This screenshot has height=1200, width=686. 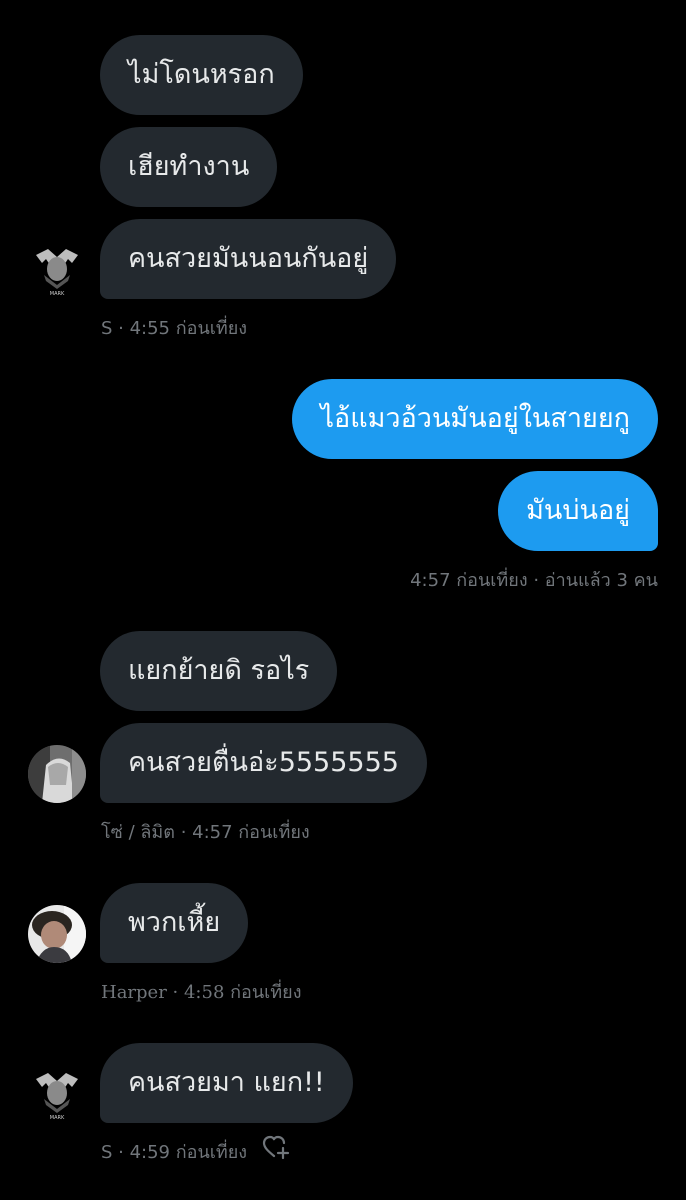 What do you see at coordinates (174, 1152) in the screenshot?
I see `message-meta: S · 4:59 ก่อนเที่ยง` at bounding box center [174, 1152].